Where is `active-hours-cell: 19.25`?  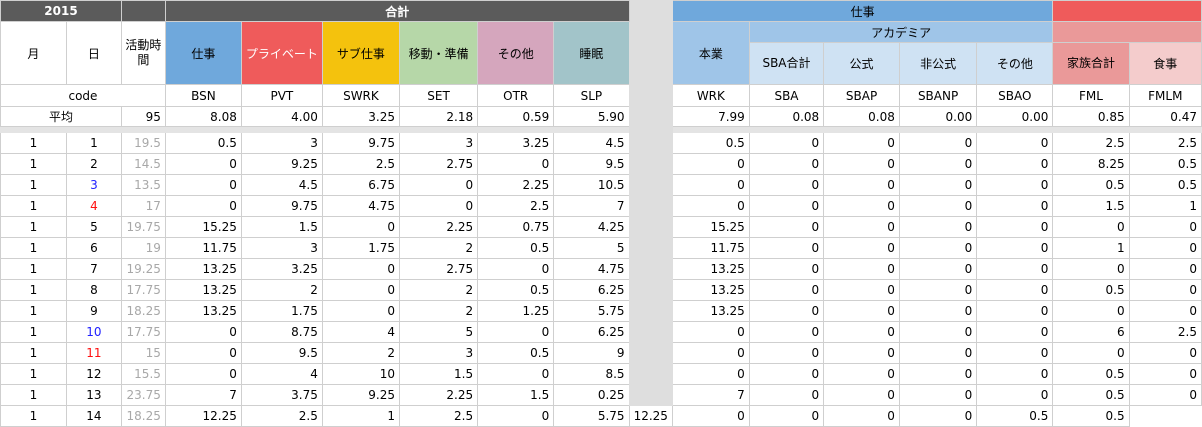
active-hours-cell: 19.25 is located at coordinates (143, 269).